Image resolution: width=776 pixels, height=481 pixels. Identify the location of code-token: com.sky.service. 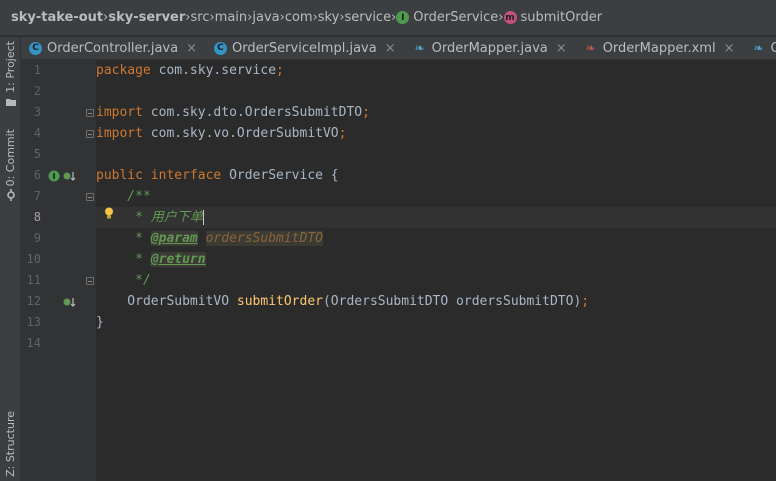
(217, 70).